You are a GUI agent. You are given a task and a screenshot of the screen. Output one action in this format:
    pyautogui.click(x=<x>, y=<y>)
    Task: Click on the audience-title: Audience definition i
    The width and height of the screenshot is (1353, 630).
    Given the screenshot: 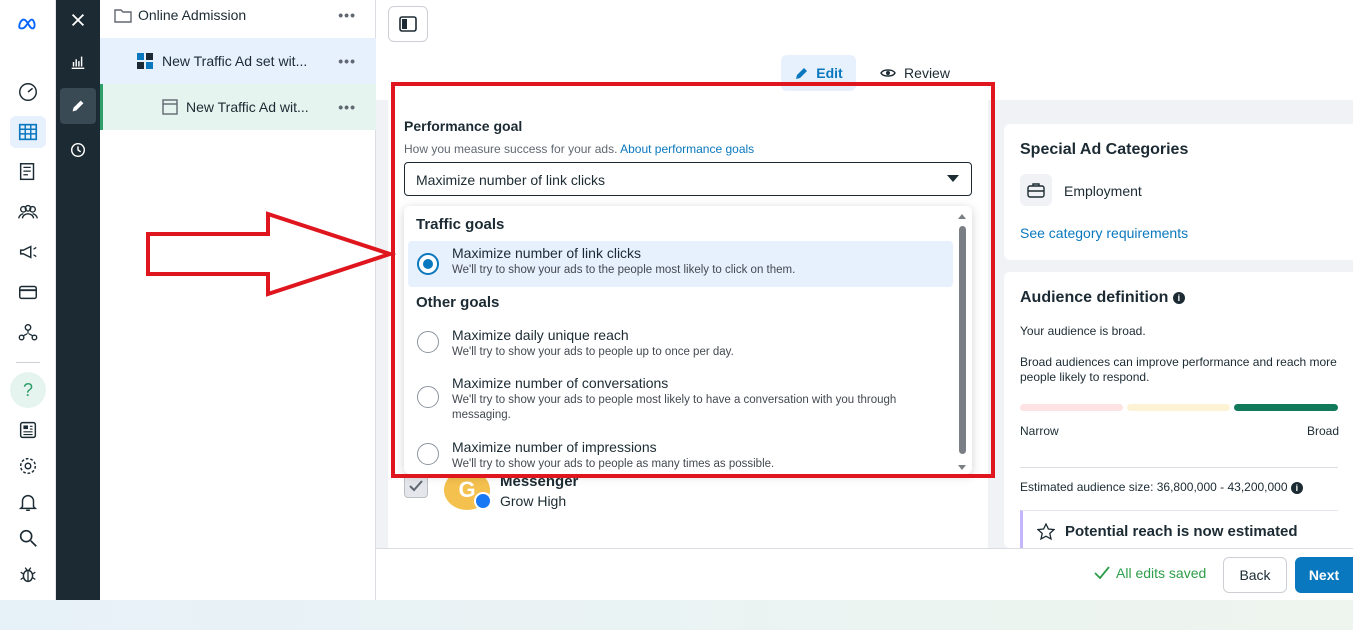 What is the action you would take?
    pyautogui.click(x=1102, y=298)
    